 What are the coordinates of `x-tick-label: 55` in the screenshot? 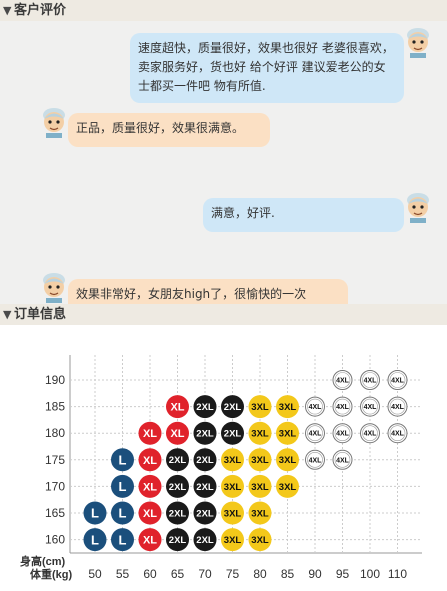 It's located at (123, 574).